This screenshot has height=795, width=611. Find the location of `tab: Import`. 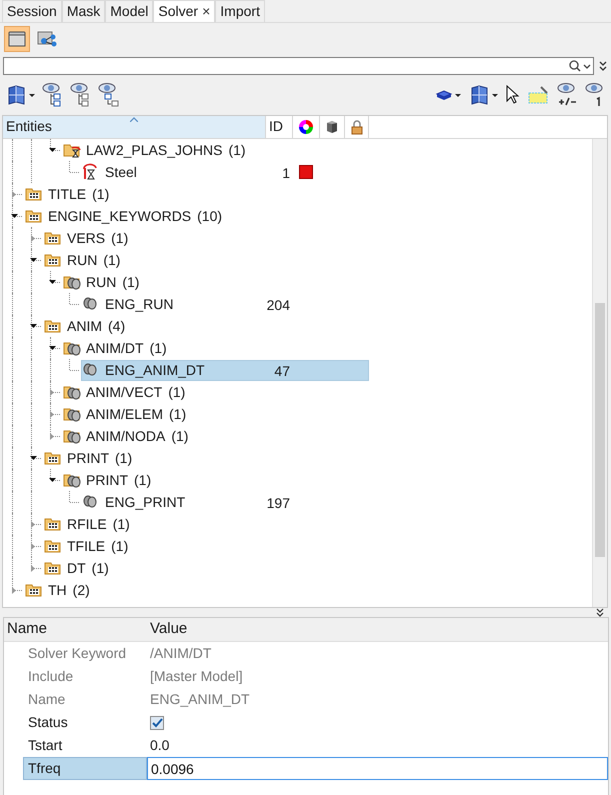

tab: Import is located at coordinates (240, 11).